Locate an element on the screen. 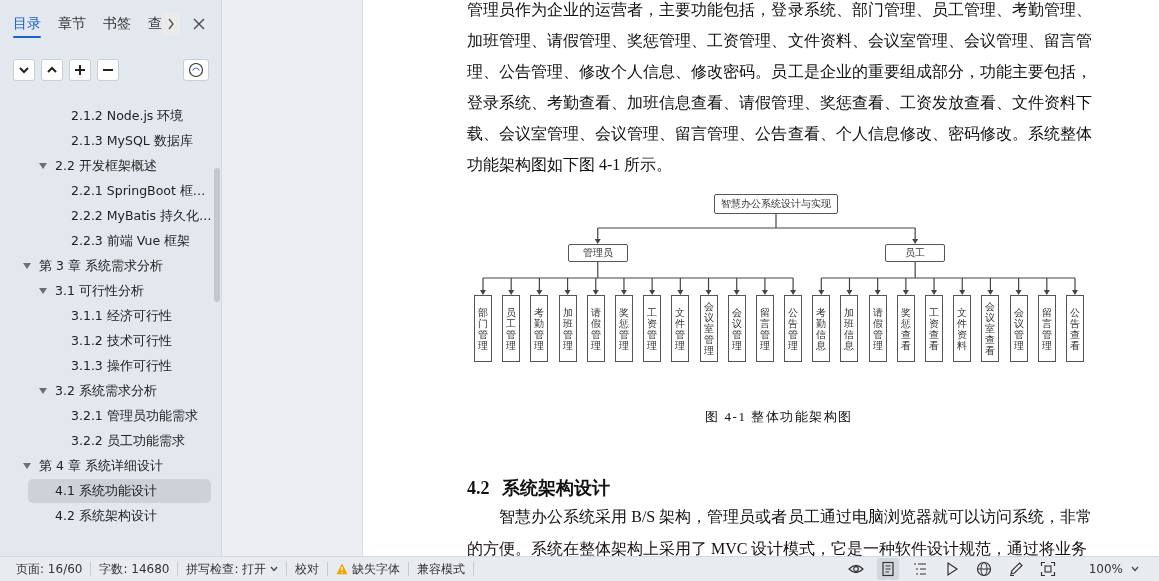 The width and height of the screenshot is (1159, 581). tree-item: 2.2 开发框架概述 is located at coordinates (119, 166).